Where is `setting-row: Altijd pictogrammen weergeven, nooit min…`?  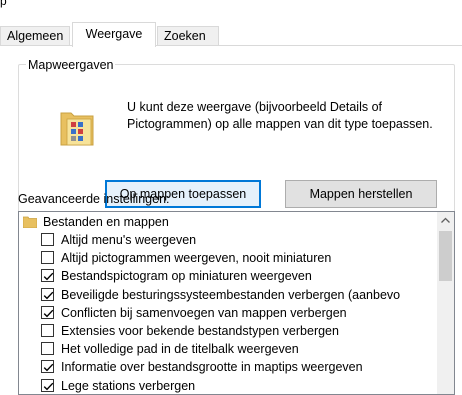 setting-row: Altijd pictogrammen weergeven, nooit min… is located at coordinates (226, 258).